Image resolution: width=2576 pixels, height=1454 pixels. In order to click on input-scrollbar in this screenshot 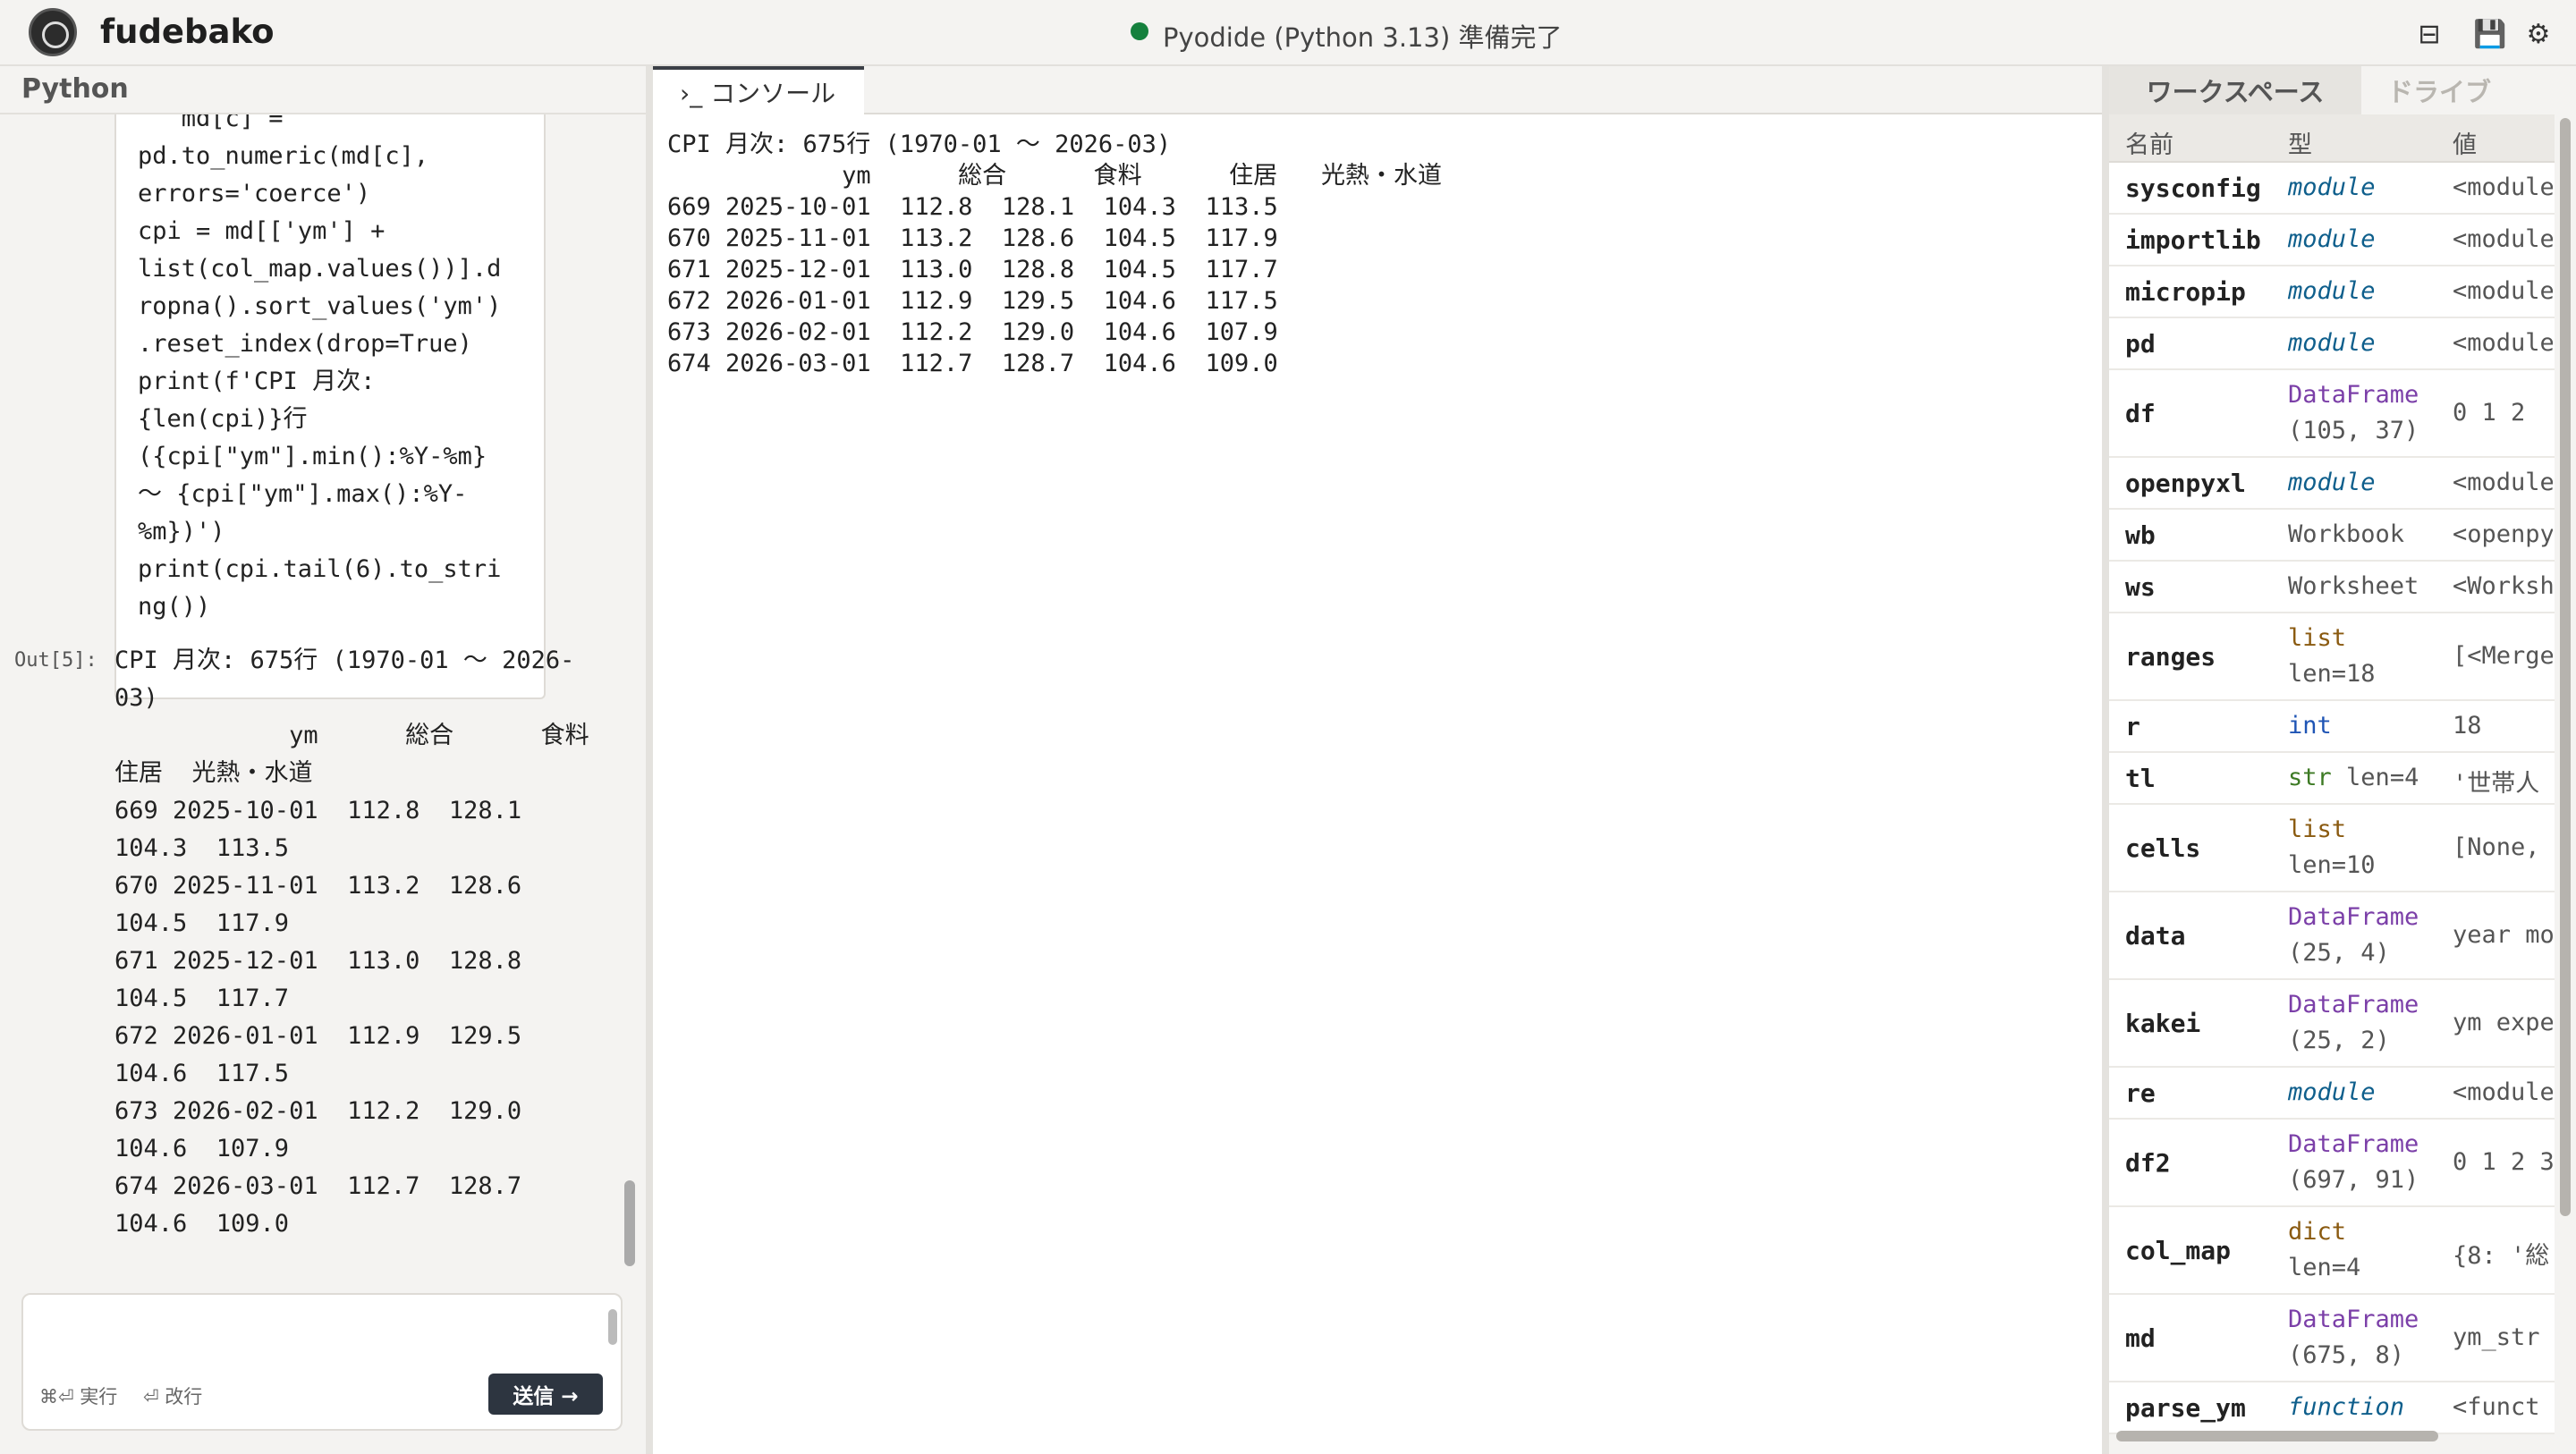, I will do `click(612, 1327)`.